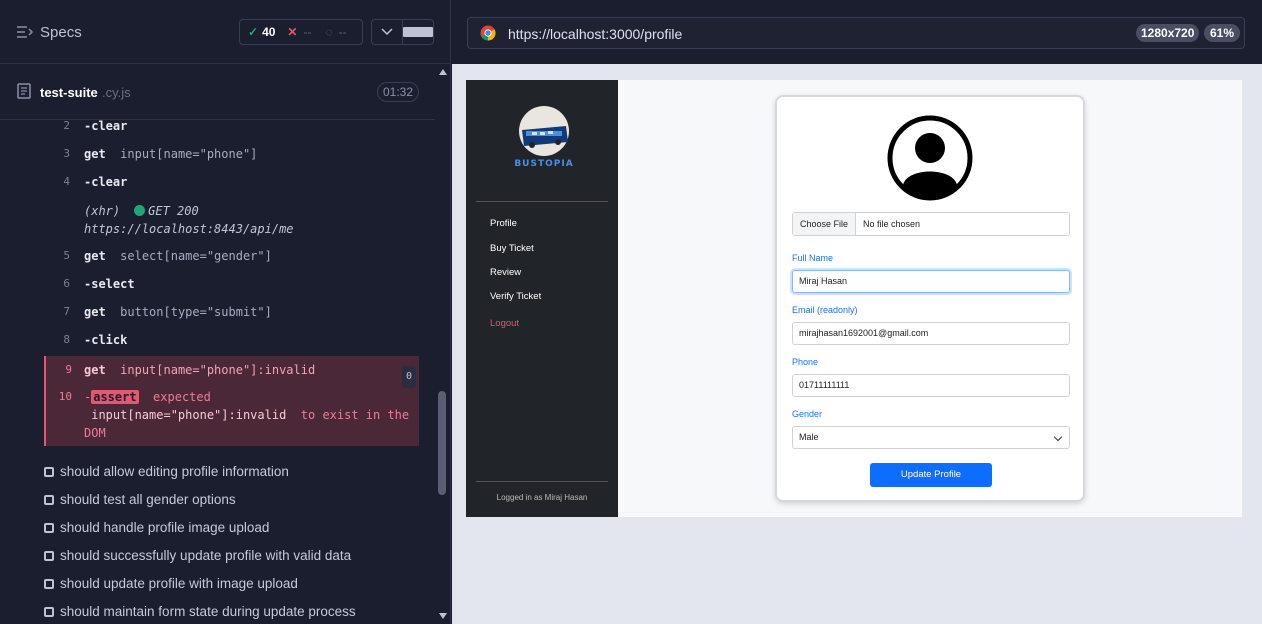 This screenshot has height=624, width=1262. Describe the element at coordinates (140, 210) in the screenshot. I see `status-dot-icon` at that location.